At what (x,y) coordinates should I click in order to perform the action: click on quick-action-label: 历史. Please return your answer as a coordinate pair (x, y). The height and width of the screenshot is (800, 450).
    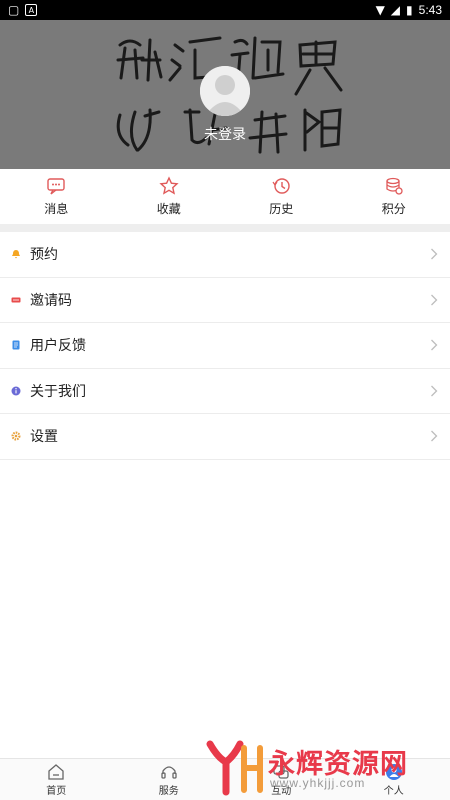
    Looking at the image, I should click on (281, 209).